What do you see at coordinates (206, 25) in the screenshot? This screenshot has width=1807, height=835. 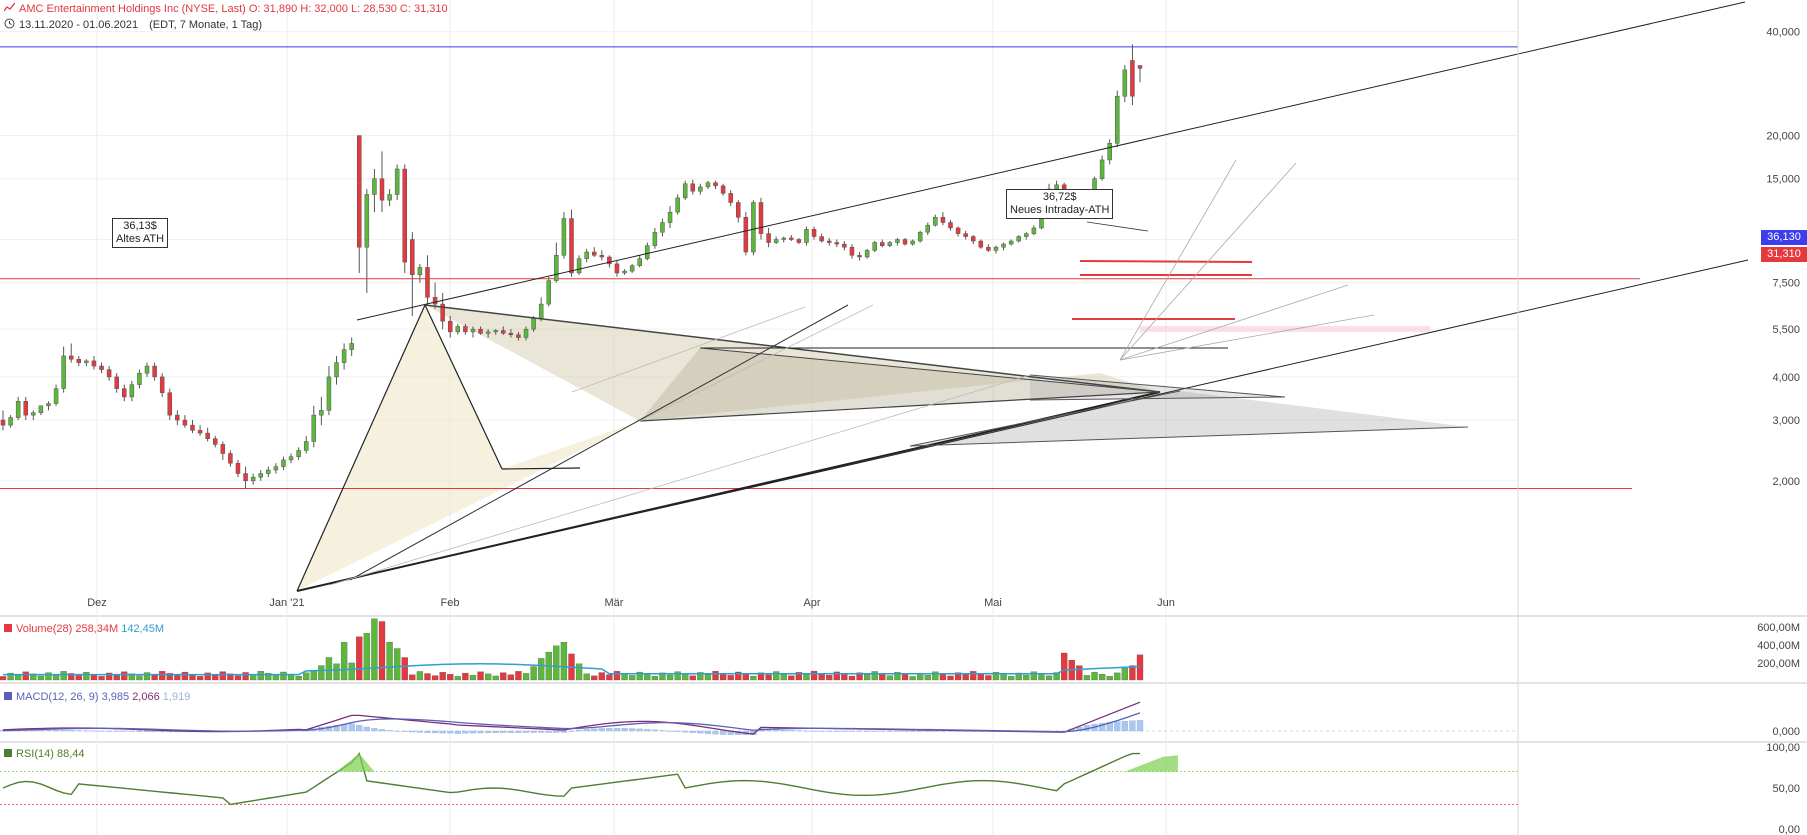 I see `range-details: (EDT, 7 Monate, 1 Tag)` at bounding box center [206, 25].